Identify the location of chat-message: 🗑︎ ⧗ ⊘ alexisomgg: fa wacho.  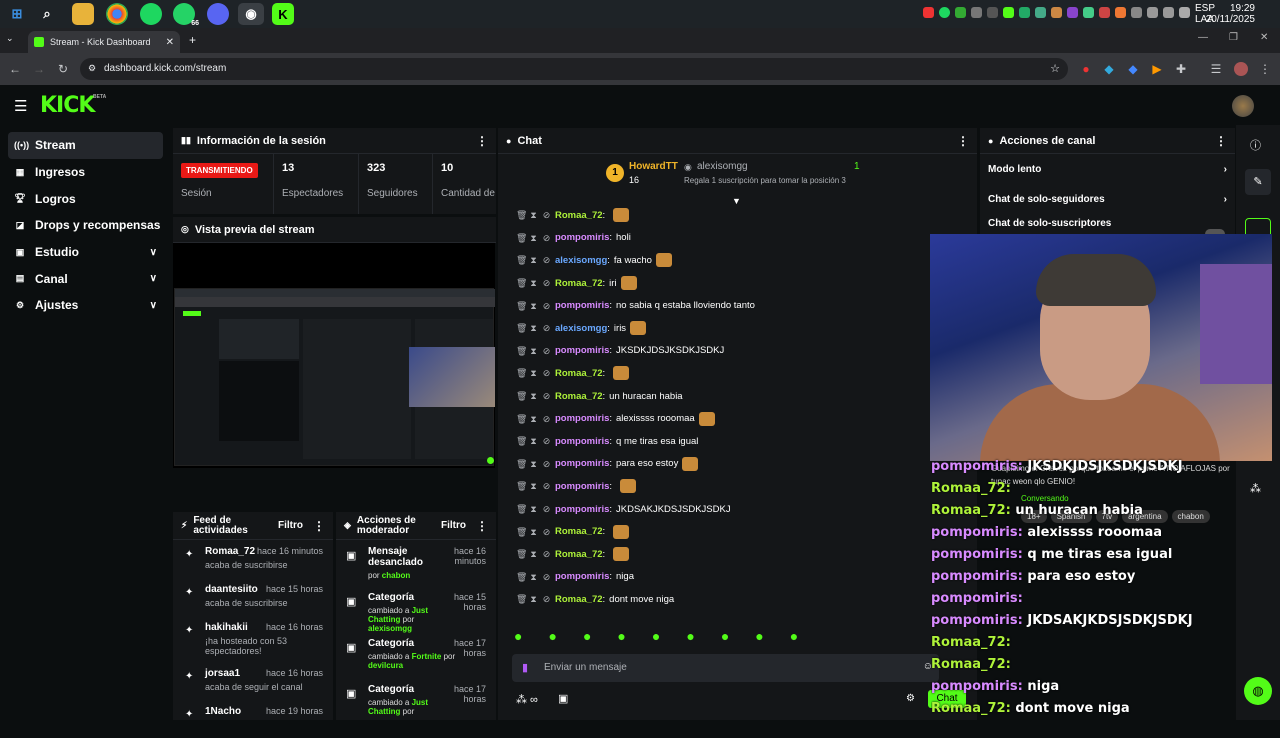
(737, 260).